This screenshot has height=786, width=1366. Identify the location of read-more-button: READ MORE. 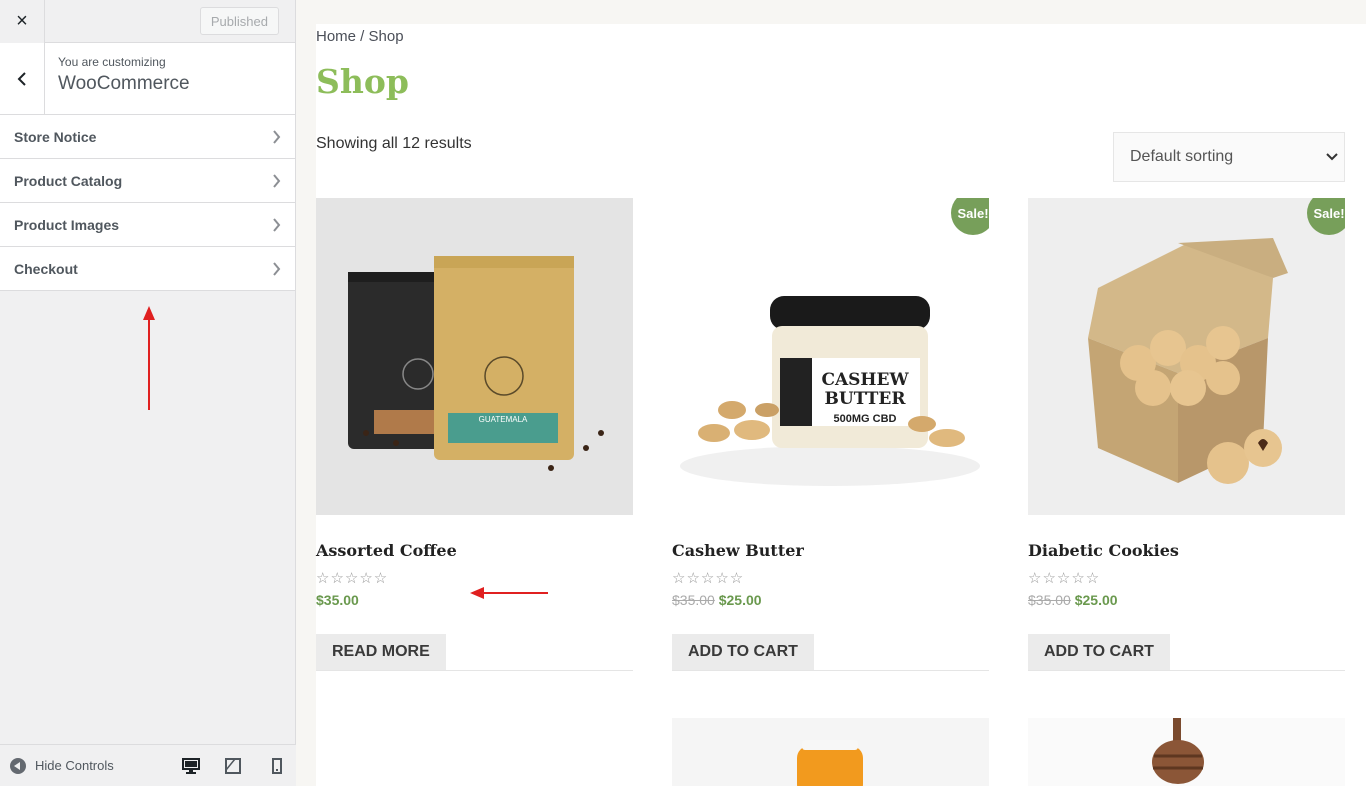
(381, 652).